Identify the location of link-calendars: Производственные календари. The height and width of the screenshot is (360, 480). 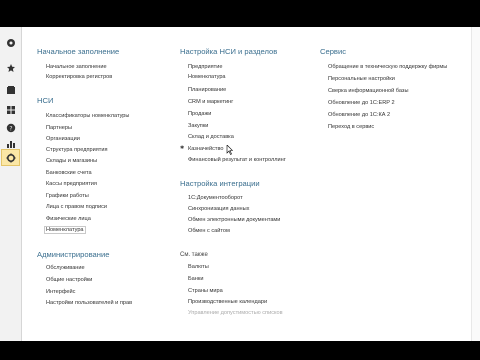
(227, 302).